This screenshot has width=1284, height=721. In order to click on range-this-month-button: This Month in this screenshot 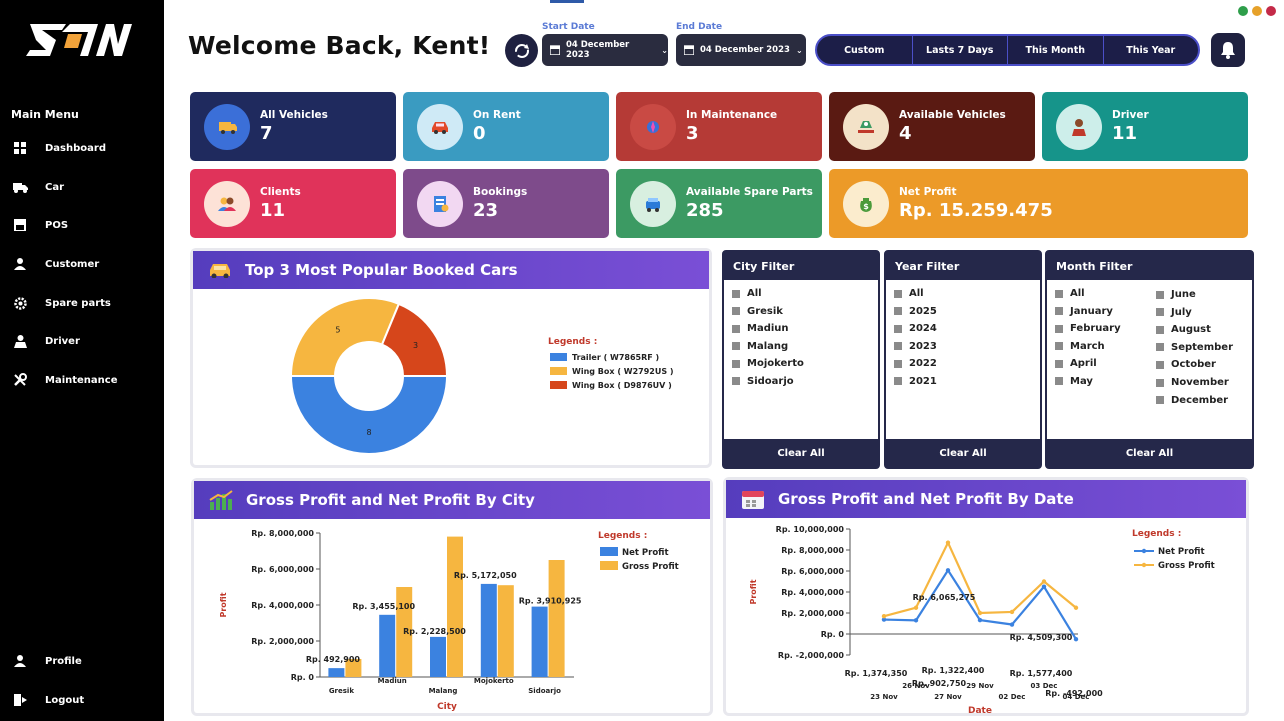, I will do `click(1056, 50)`.